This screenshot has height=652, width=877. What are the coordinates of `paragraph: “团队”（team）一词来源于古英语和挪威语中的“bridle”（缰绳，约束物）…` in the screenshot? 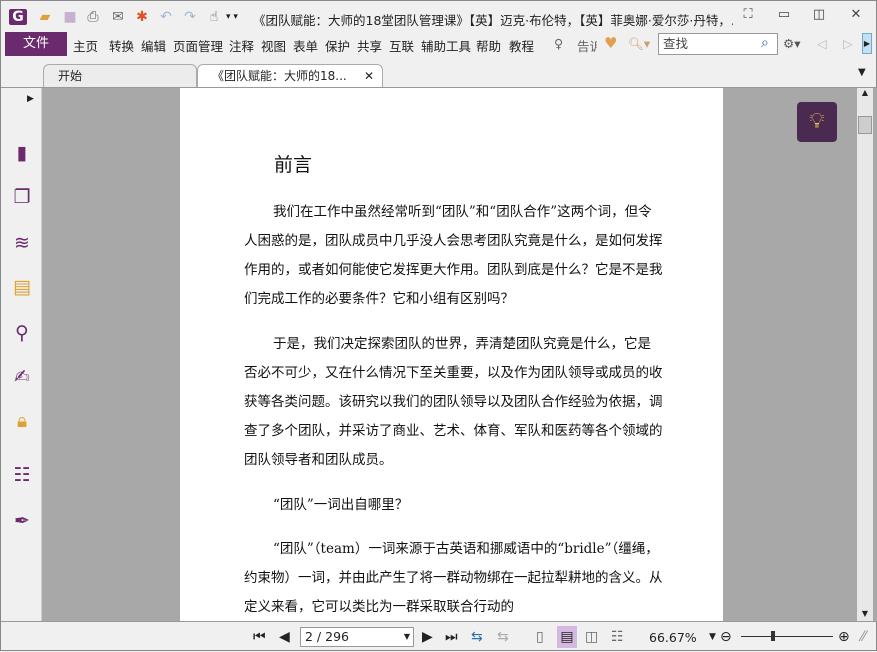 It's located at (453, 578).